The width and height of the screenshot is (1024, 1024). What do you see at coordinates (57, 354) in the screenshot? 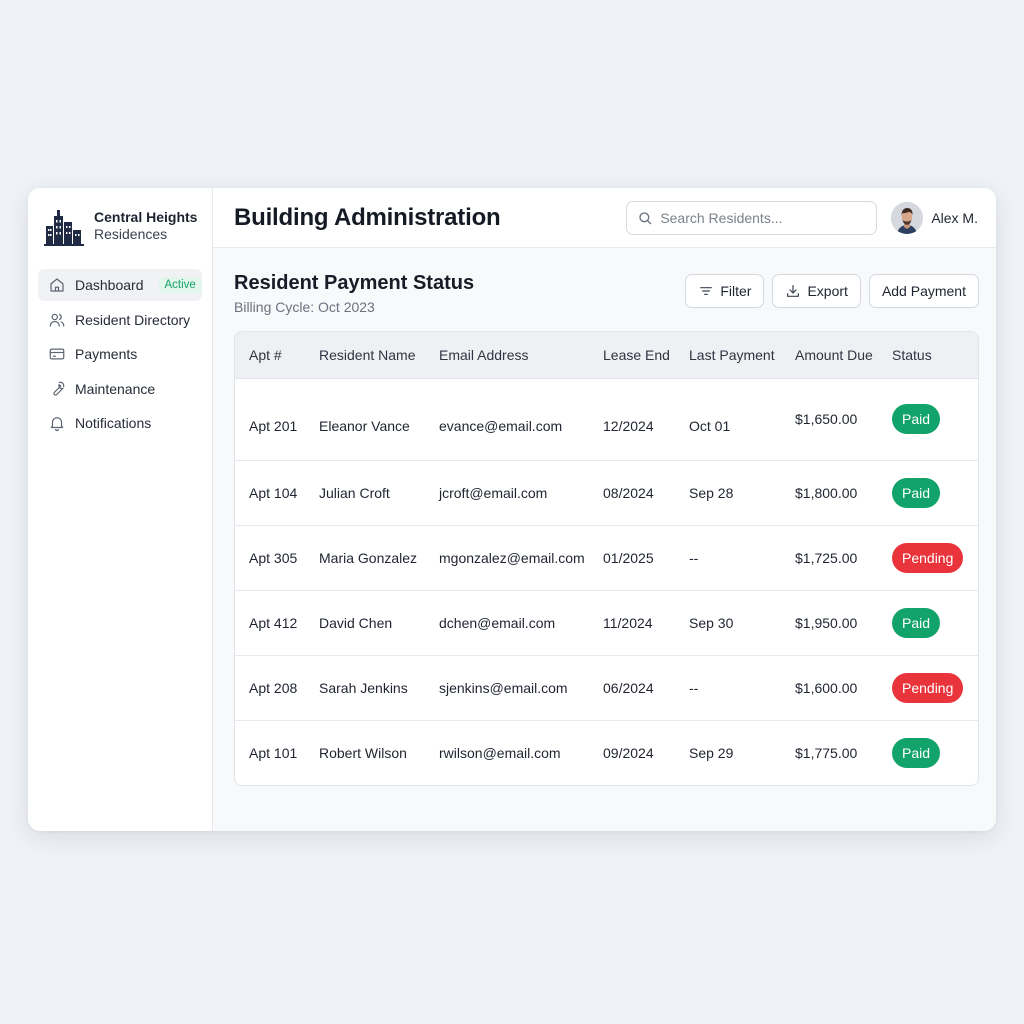
I see `credit-card-icon` at bounding box center [57, 354].